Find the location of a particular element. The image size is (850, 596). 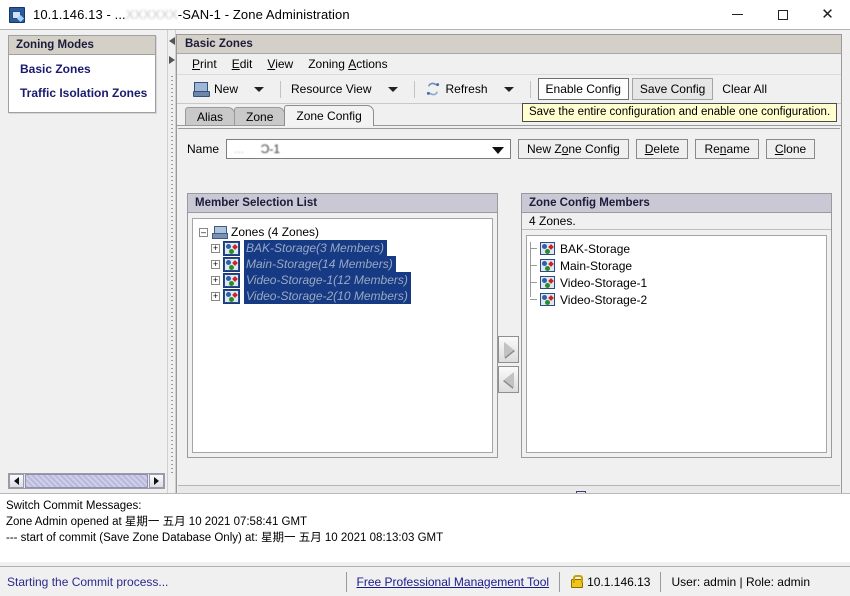

sidebar-horizontal-scrollbar is located at coordinates (86, 481).